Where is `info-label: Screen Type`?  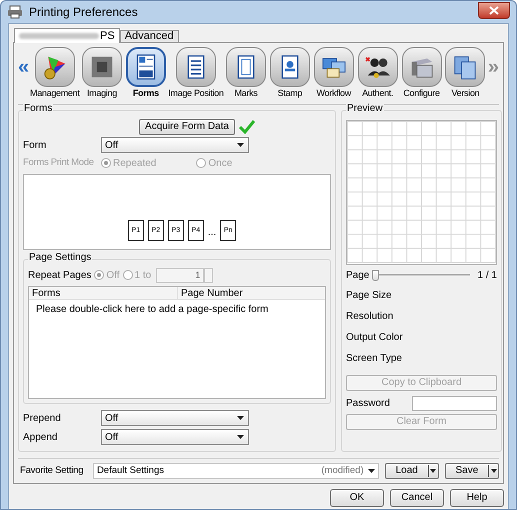
info-label: Screen Type is located at coordinates (374, 359).